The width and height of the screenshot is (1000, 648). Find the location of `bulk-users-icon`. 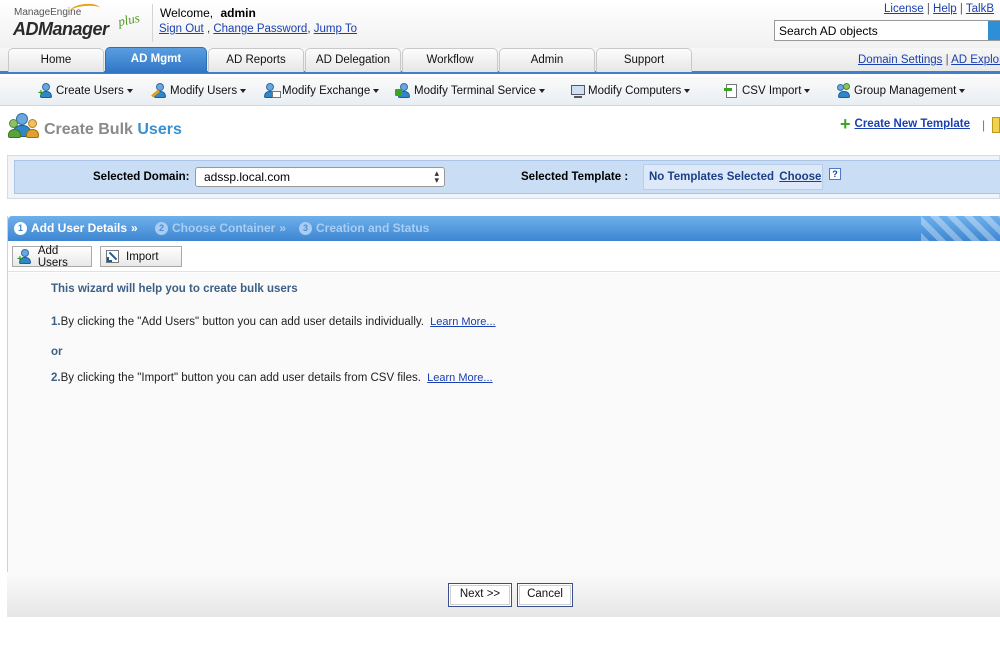

bulk-users-icon is located at coordinates (25, 127).